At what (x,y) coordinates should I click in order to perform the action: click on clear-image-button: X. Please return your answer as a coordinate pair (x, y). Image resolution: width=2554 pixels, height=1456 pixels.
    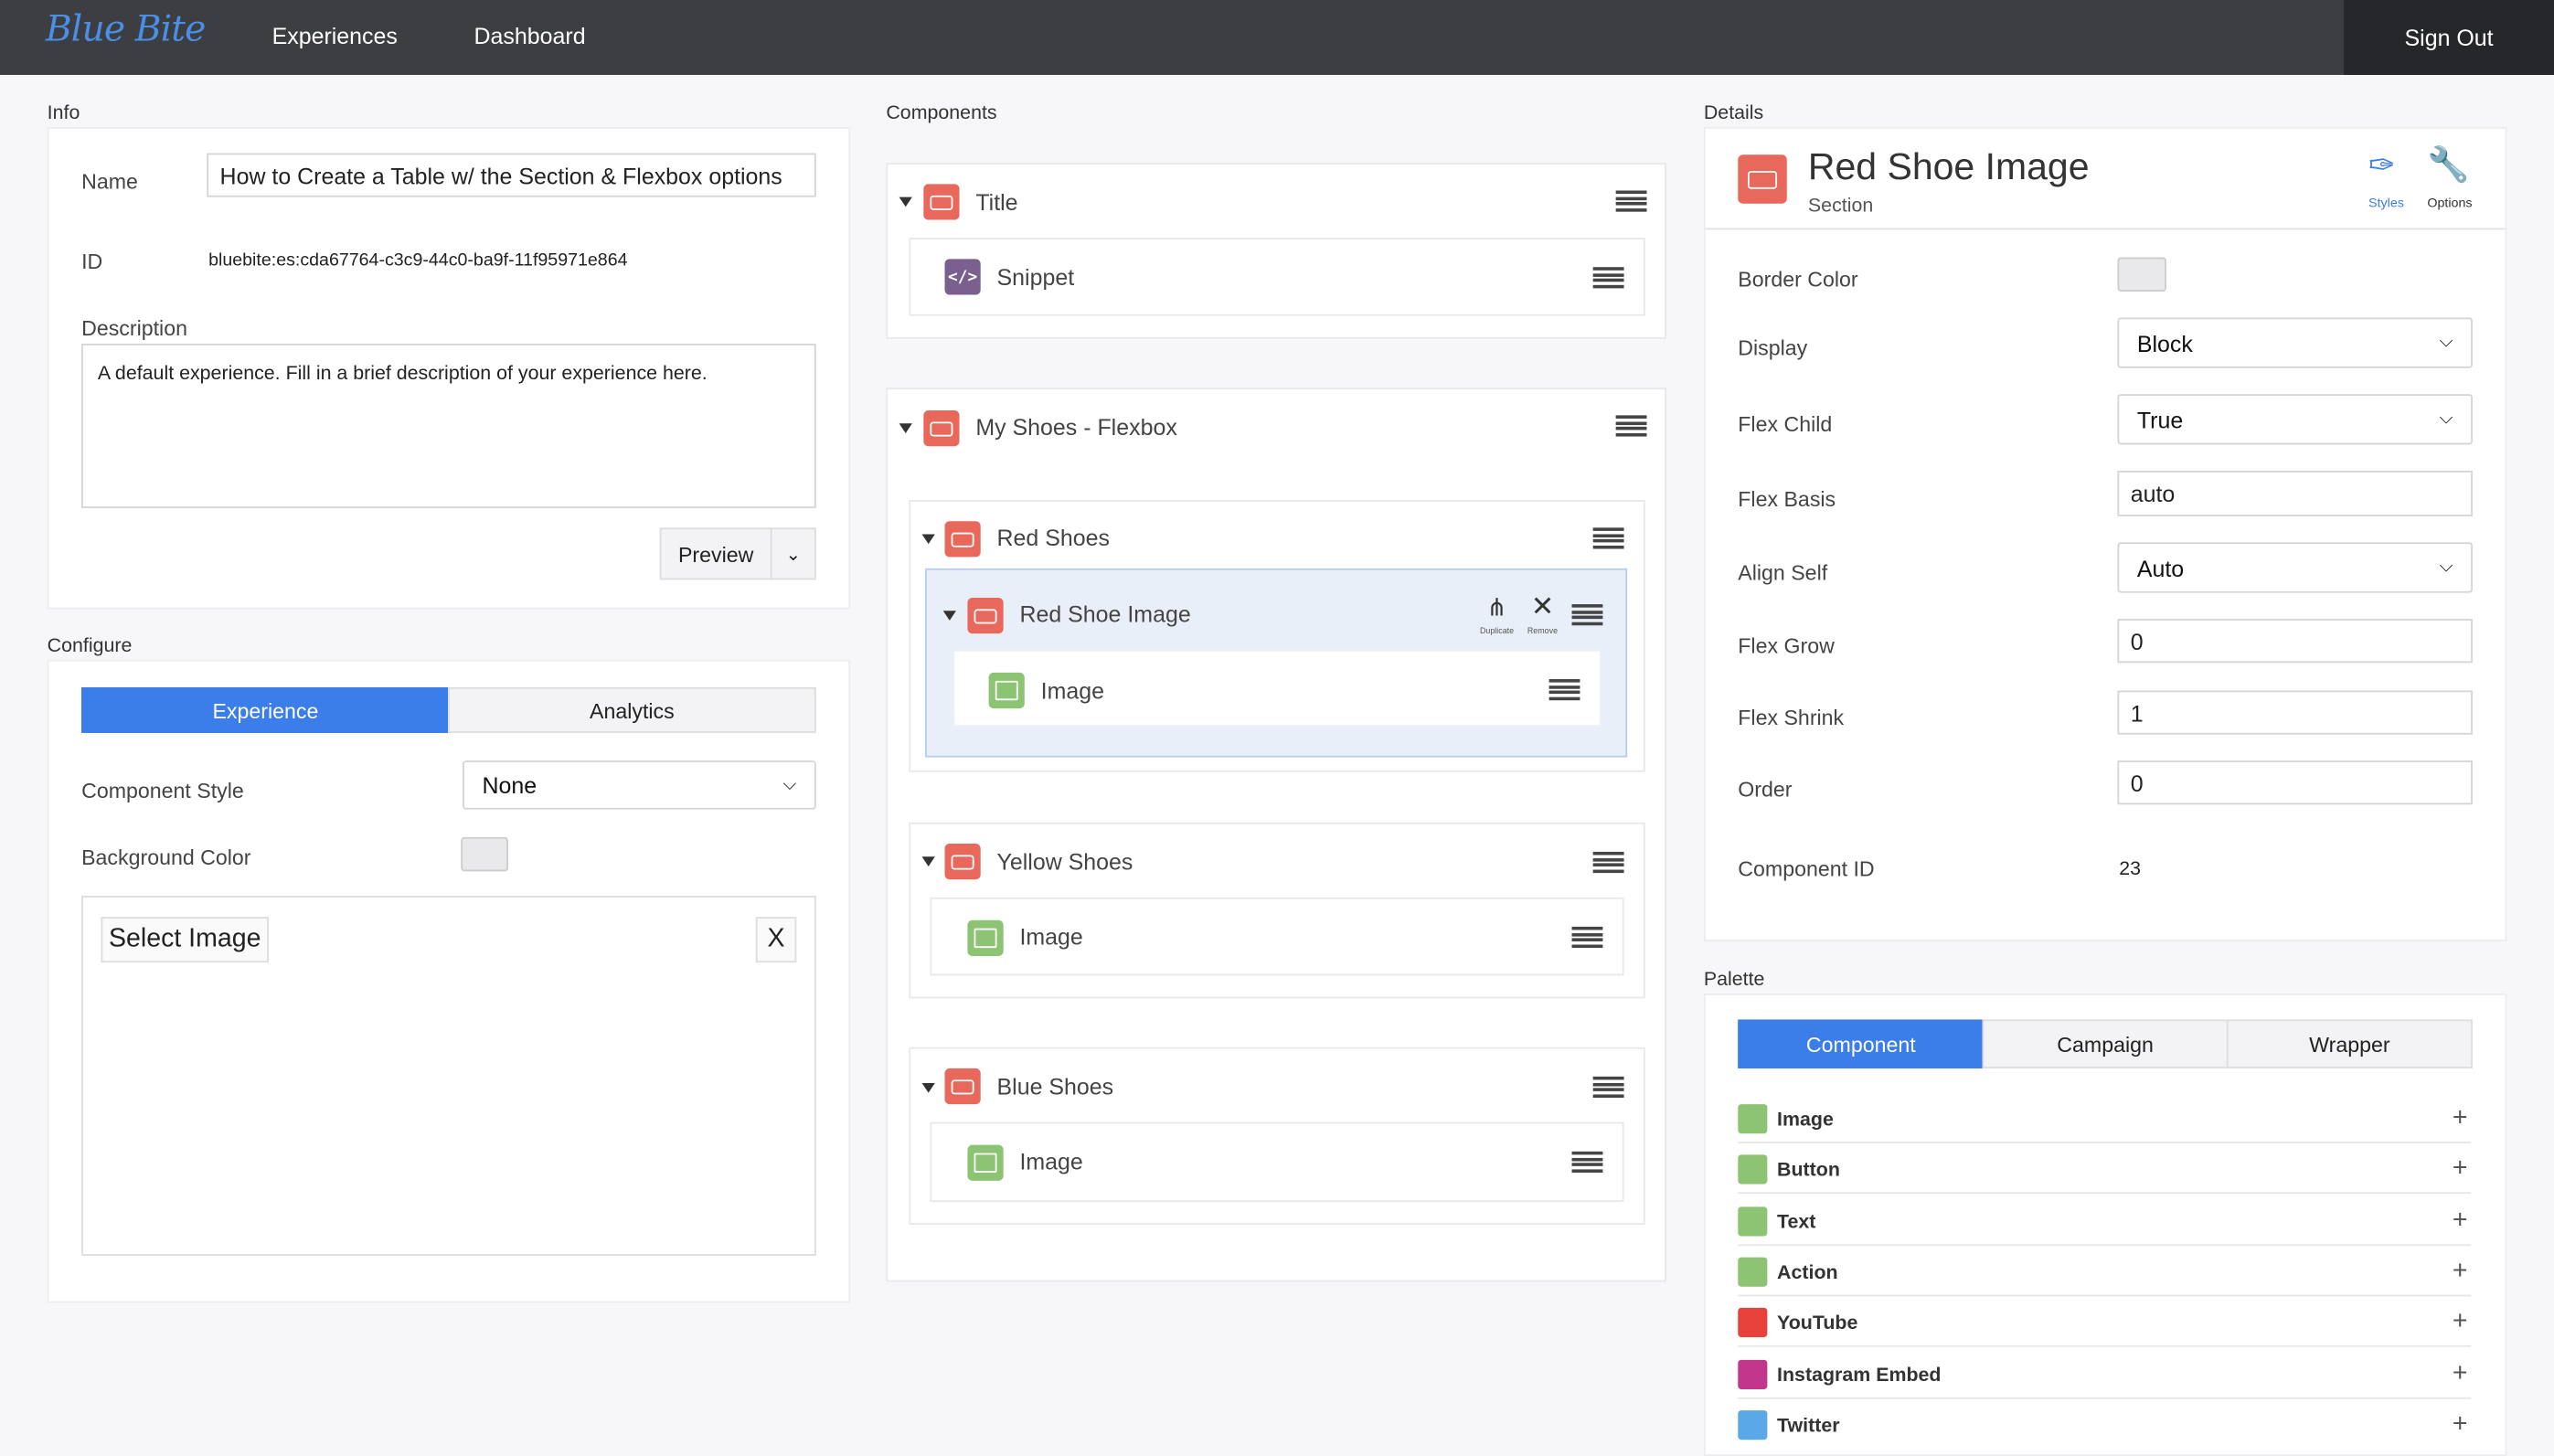
    Looking at the image, I should click on (776, 940).